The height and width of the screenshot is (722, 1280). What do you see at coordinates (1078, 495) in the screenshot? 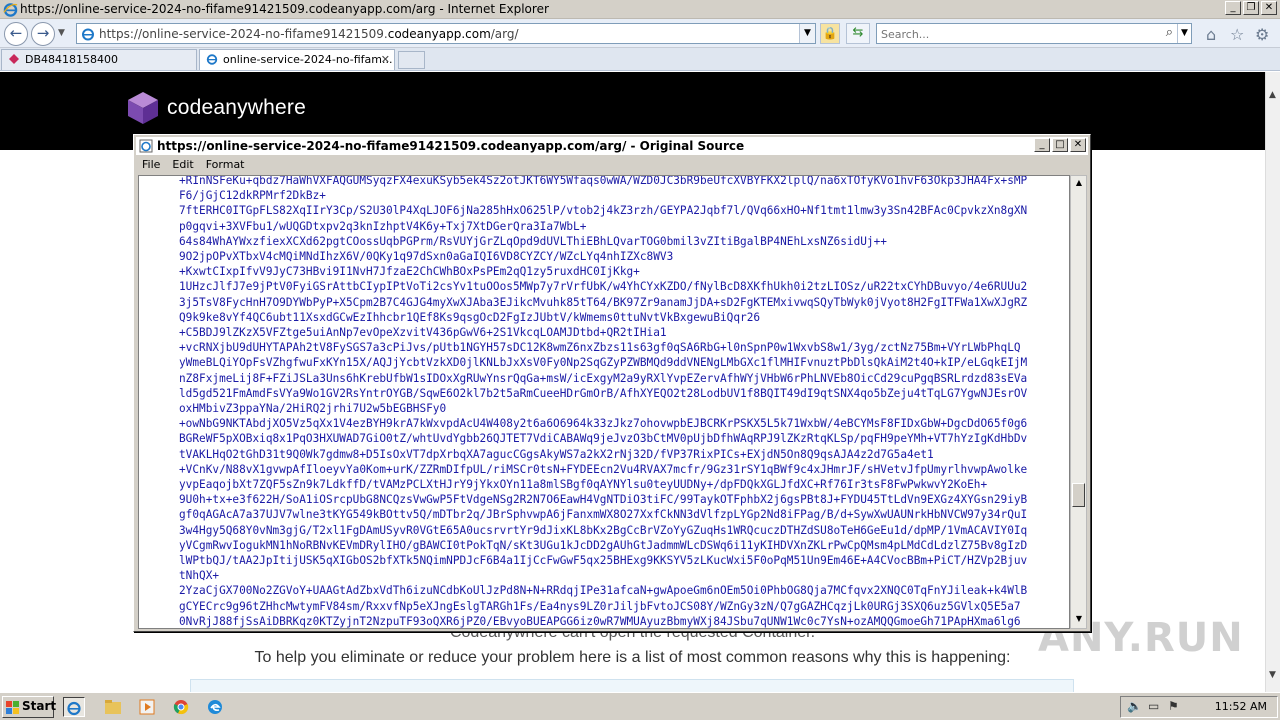
I see `scroll-thumb` at bounding box center [1078, 495].